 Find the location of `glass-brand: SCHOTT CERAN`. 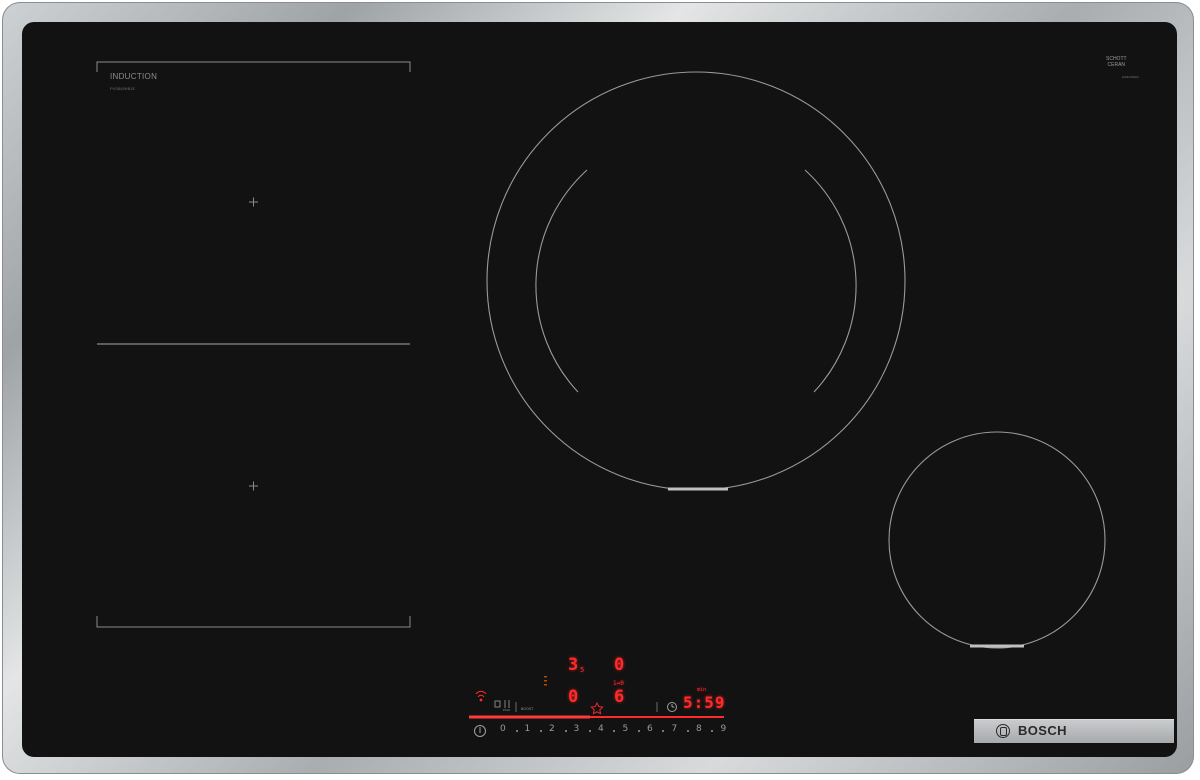

glass-brand: SCHOTT CERAN is located at coordinates (1116, 62).